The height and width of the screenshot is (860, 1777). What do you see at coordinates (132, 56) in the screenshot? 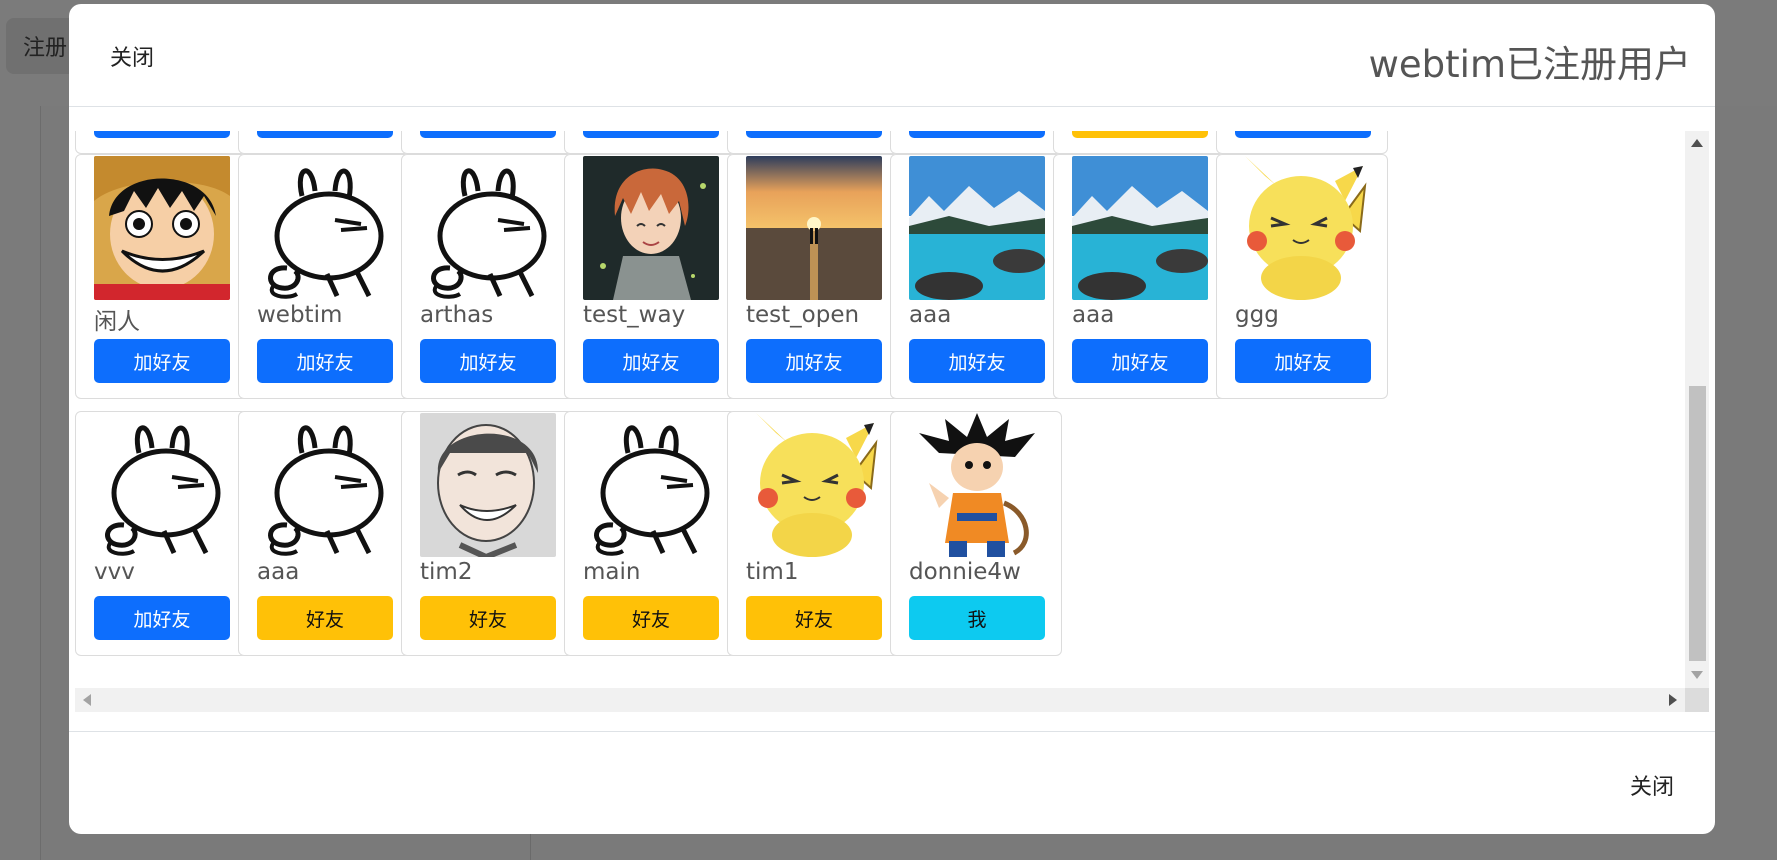
I see `close-button-top: 关闭` at bounding box center [132, 56].